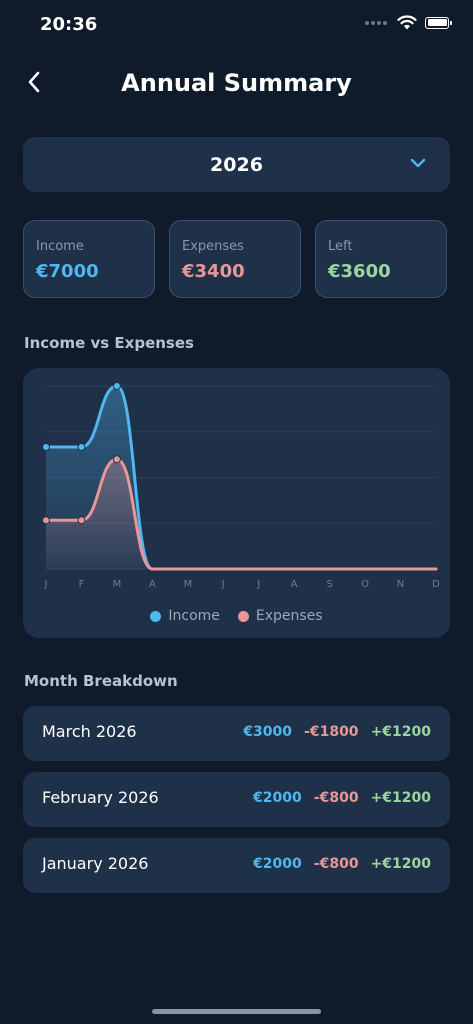 The height and width of the screenshot is (1024, 473). Describe the element at coordinates (101, 681) in the screenshot. I see `breakdown-section-title: Month Breakdown` at that location.